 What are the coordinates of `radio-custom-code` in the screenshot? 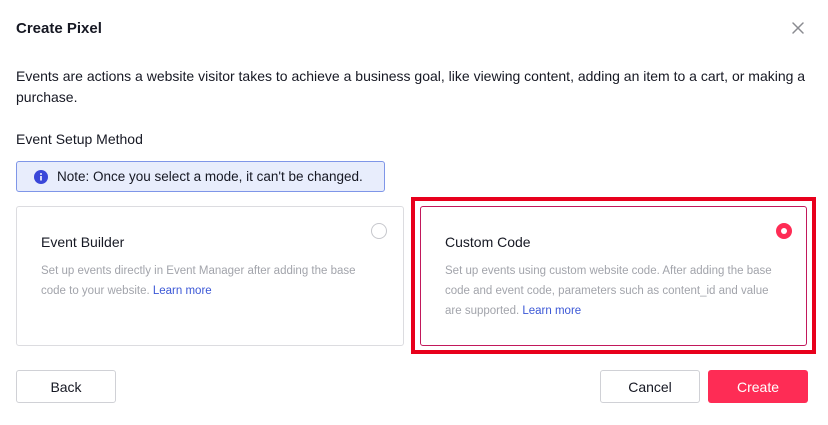 It's located at (784, 231).